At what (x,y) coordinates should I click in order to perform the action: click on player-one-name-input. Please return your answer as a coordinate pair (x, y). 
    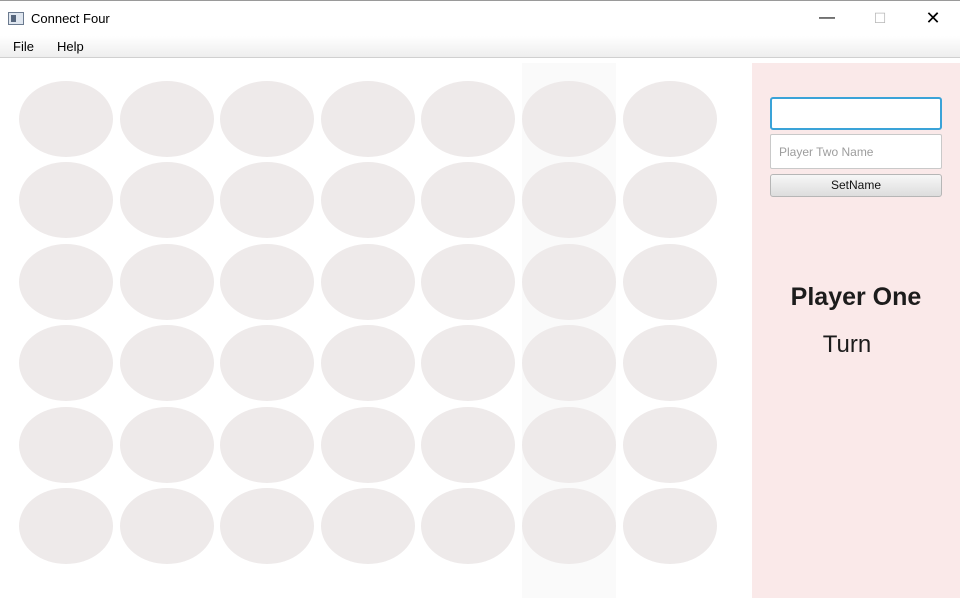
    Looking at the image, I should click on (856, 113).